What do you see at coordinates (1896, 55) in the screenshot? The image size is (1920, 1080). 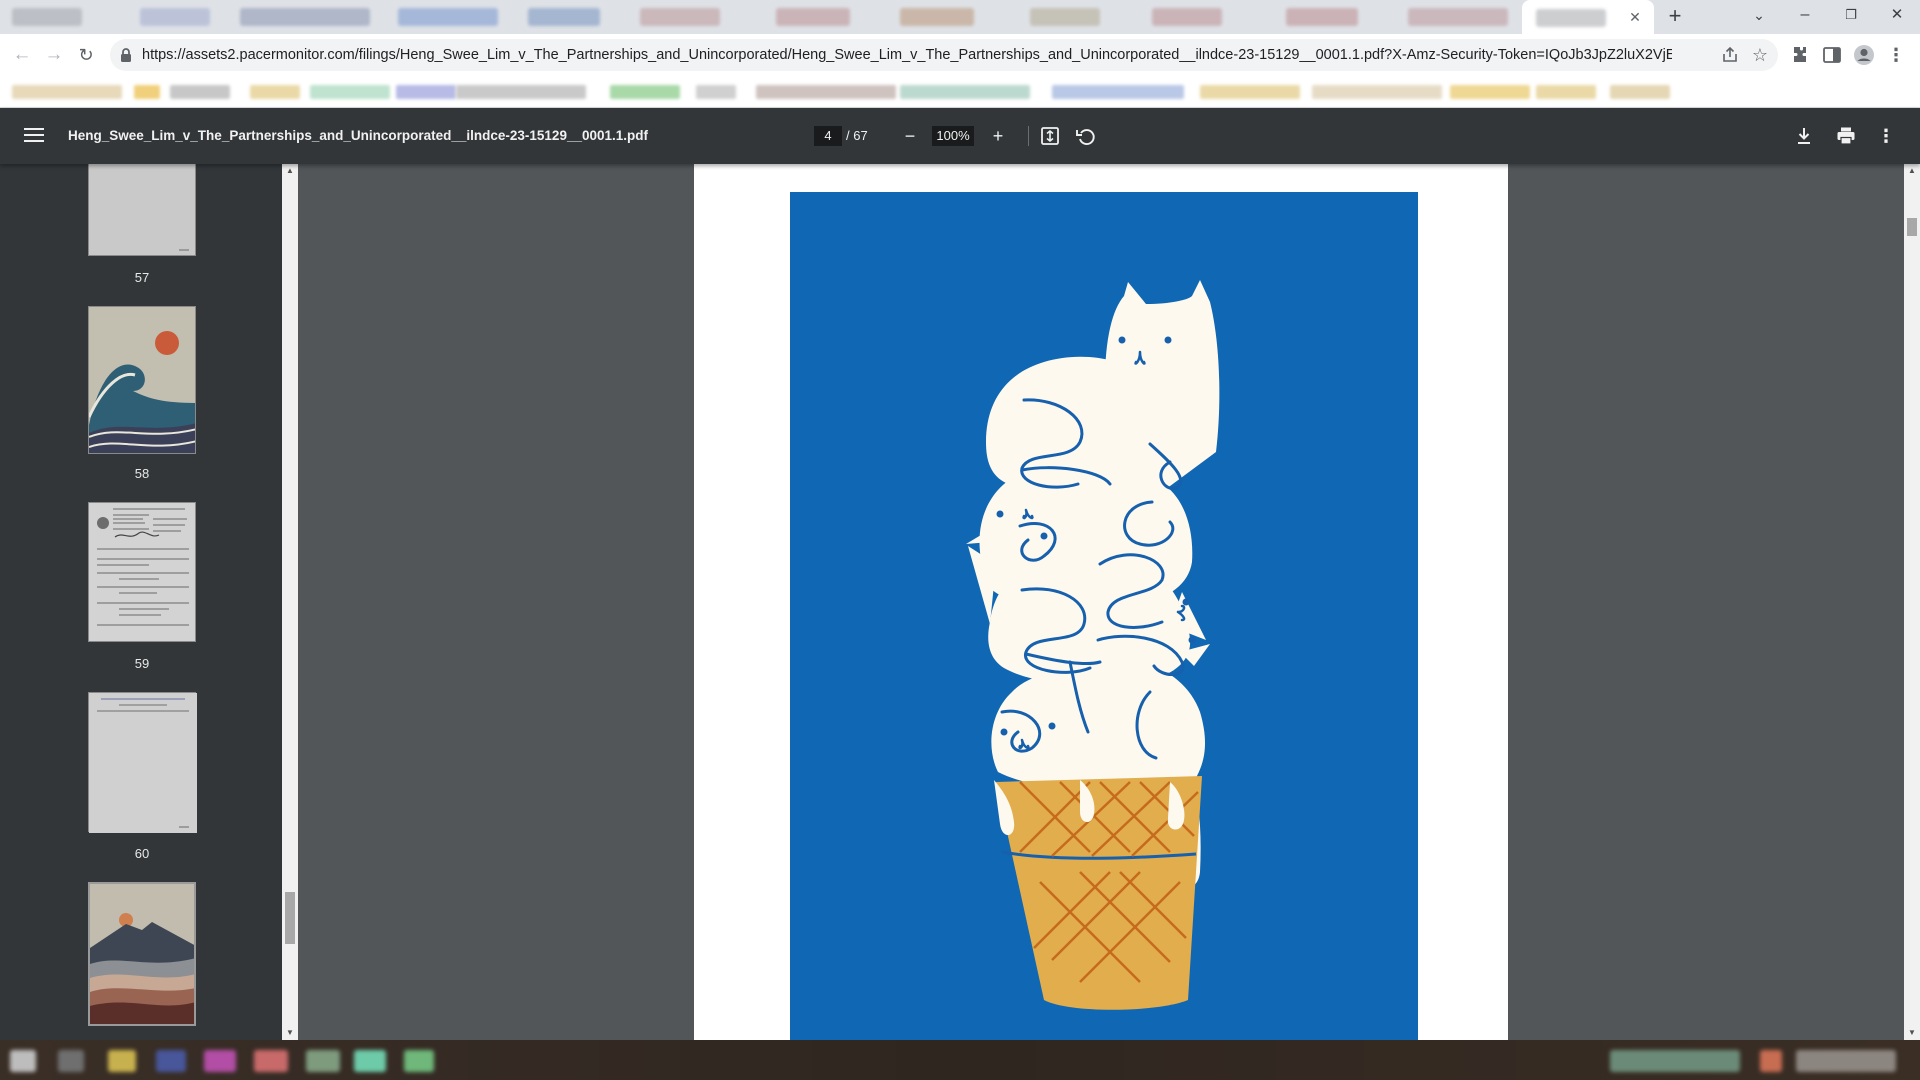 I see `kebab-menu-icon: ⋮` at bounding box center [1896, 55].